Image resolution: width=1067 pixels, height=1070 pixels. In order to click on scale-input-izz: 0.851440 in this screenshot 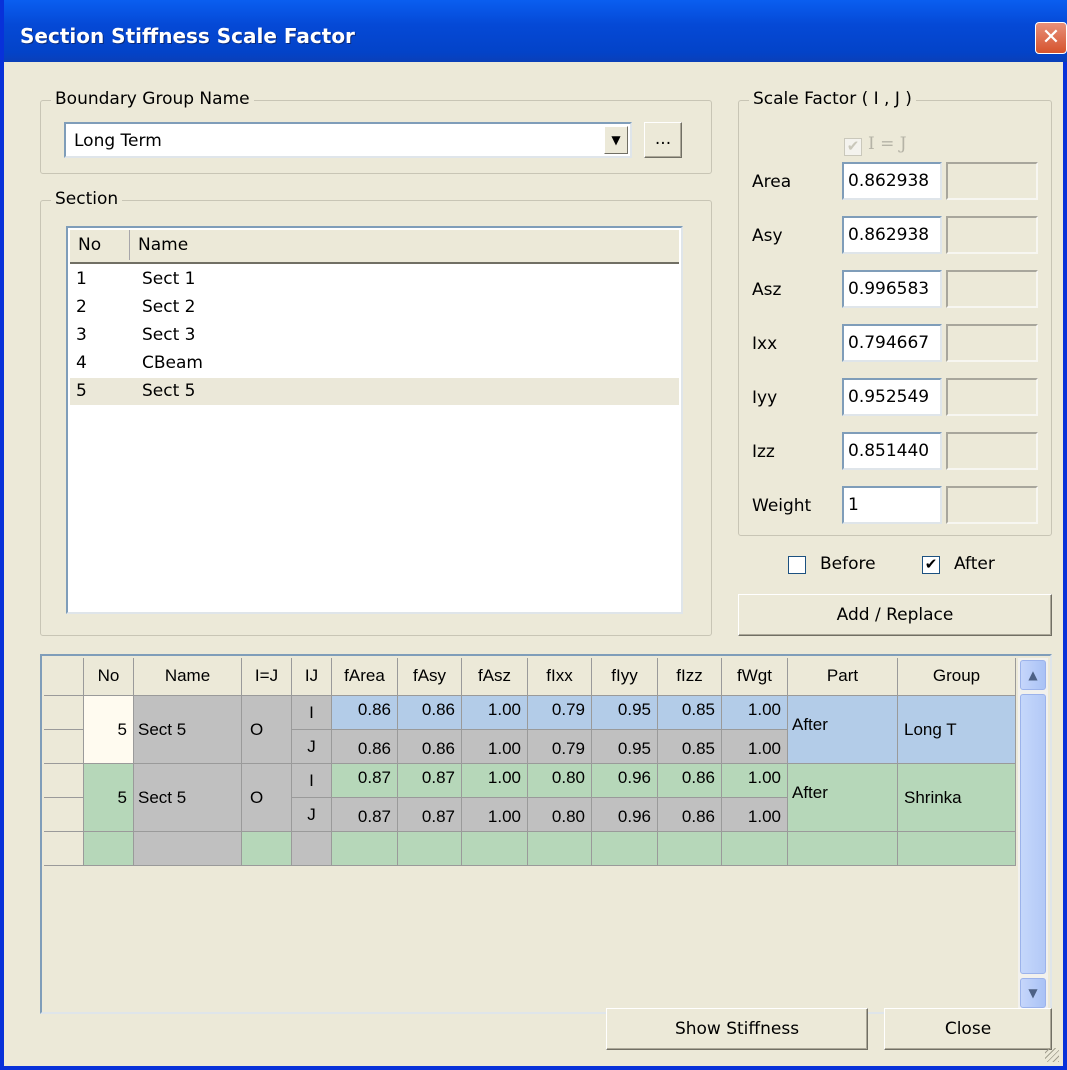, I will do `click(892, 451)`.